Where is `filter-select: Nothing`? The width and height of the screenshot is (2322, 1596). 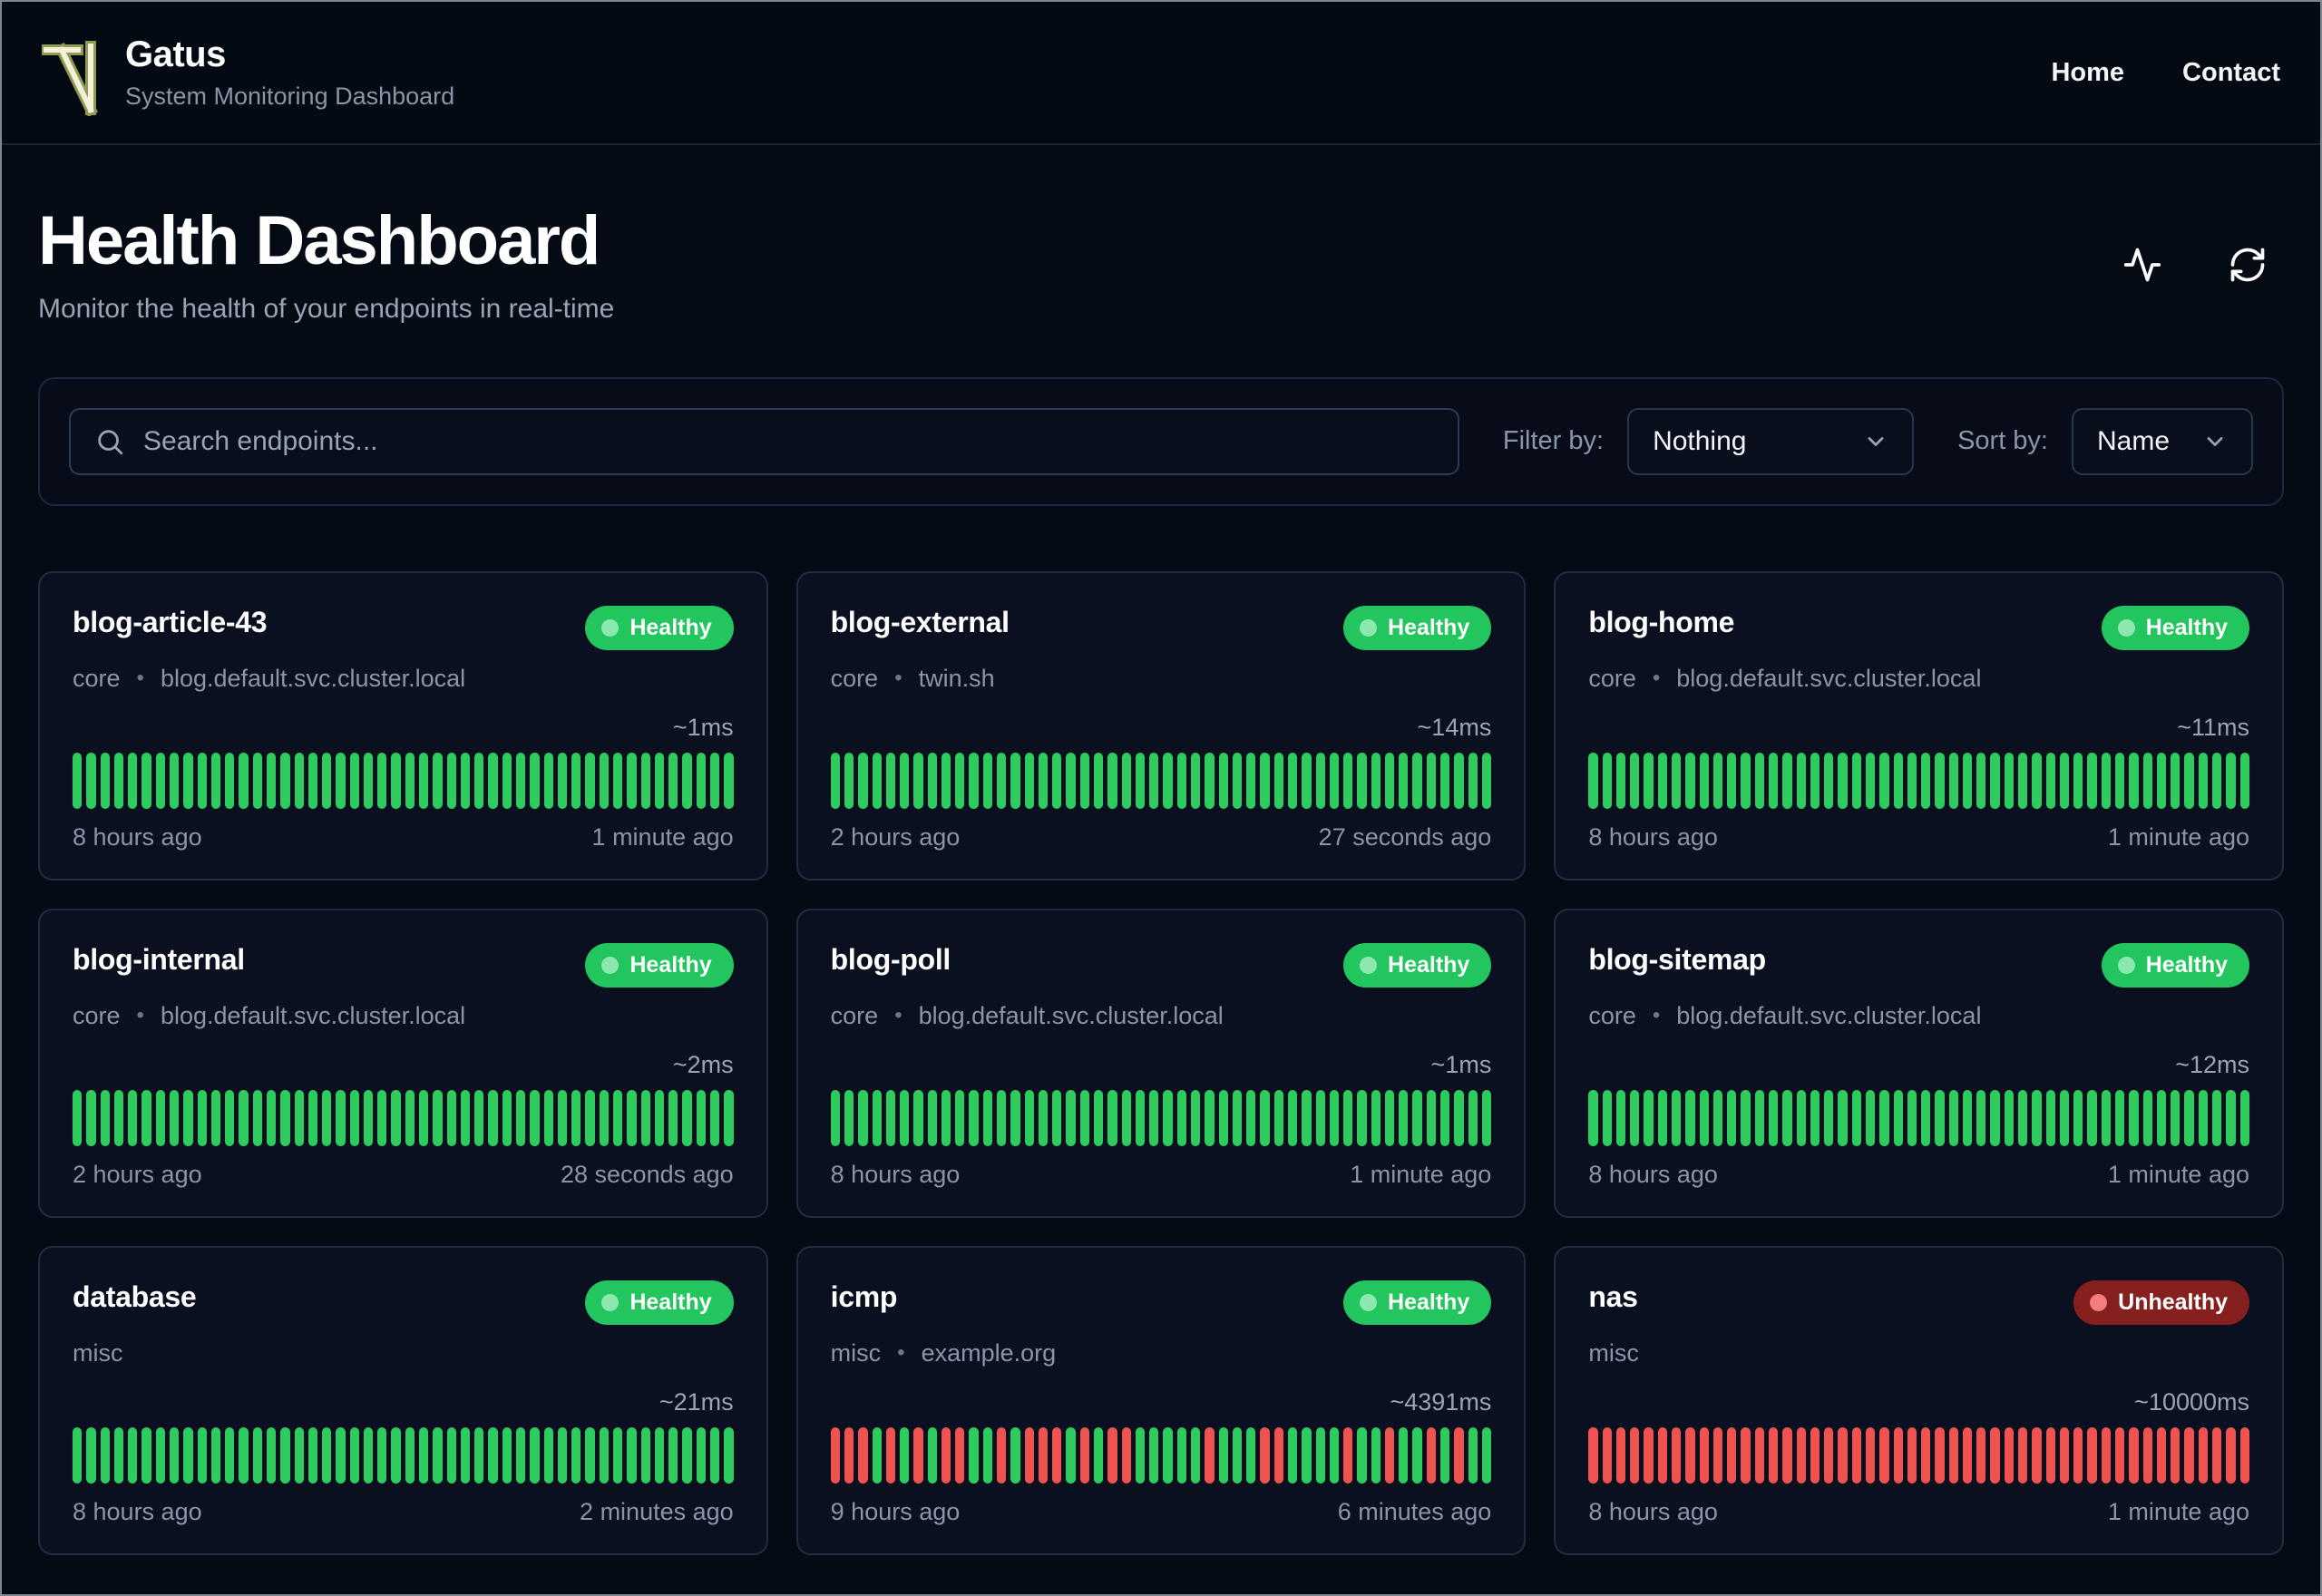 filter-select: Nothing is located at coordinates (1771, 441).